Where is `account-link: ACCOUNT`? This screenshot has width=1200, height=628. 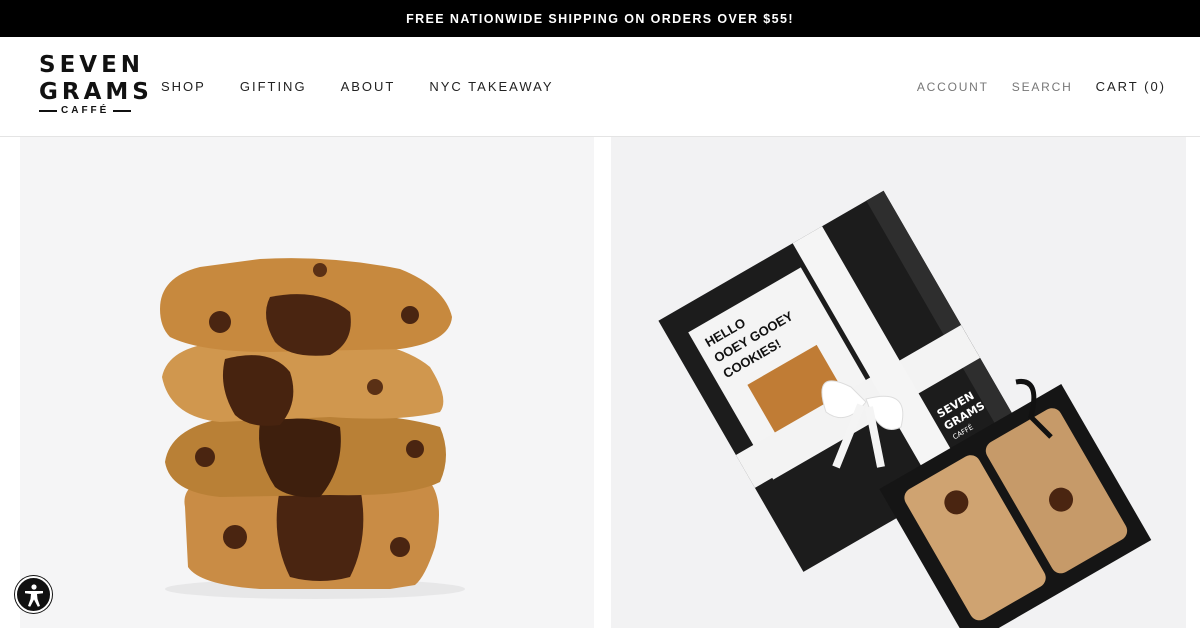 account-link: ACCOUNT is located at coordinates (953, 87).